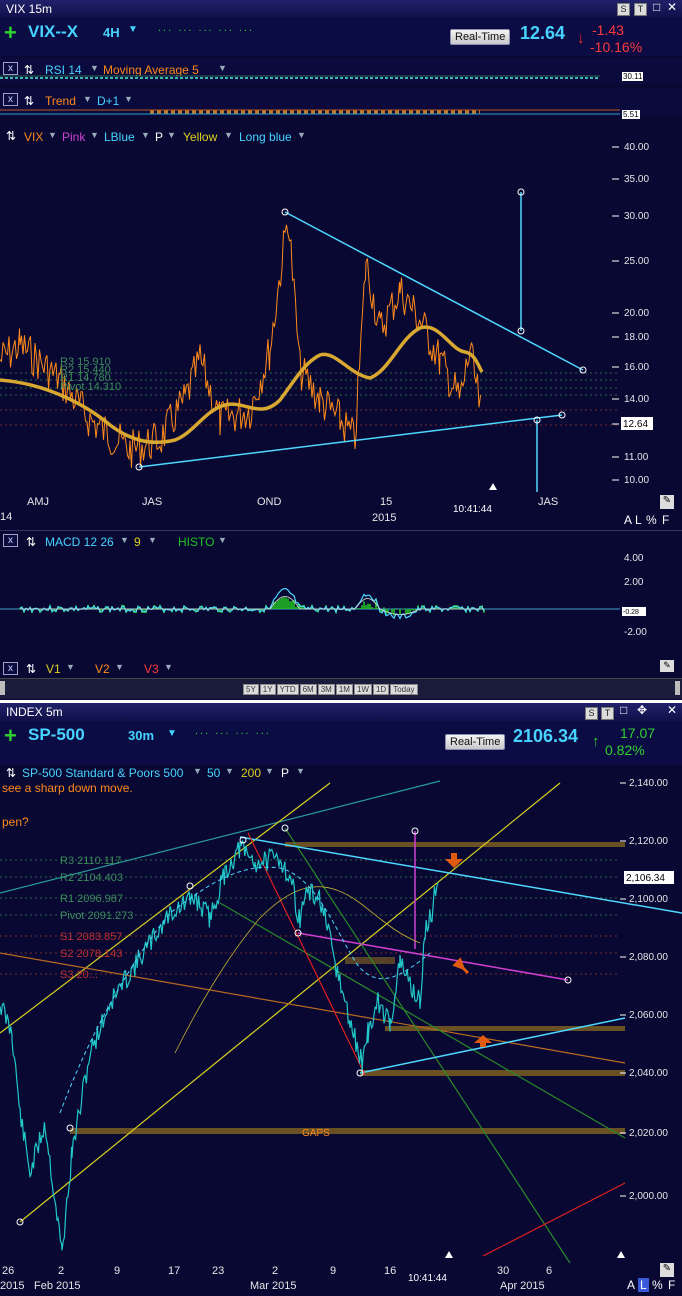 Image resolution: width=682 pixels, height=1296 pixels. Describe the element at coordinates (316, 1133) in the screenshot. I see `gaps-label: GAPS` at that location.